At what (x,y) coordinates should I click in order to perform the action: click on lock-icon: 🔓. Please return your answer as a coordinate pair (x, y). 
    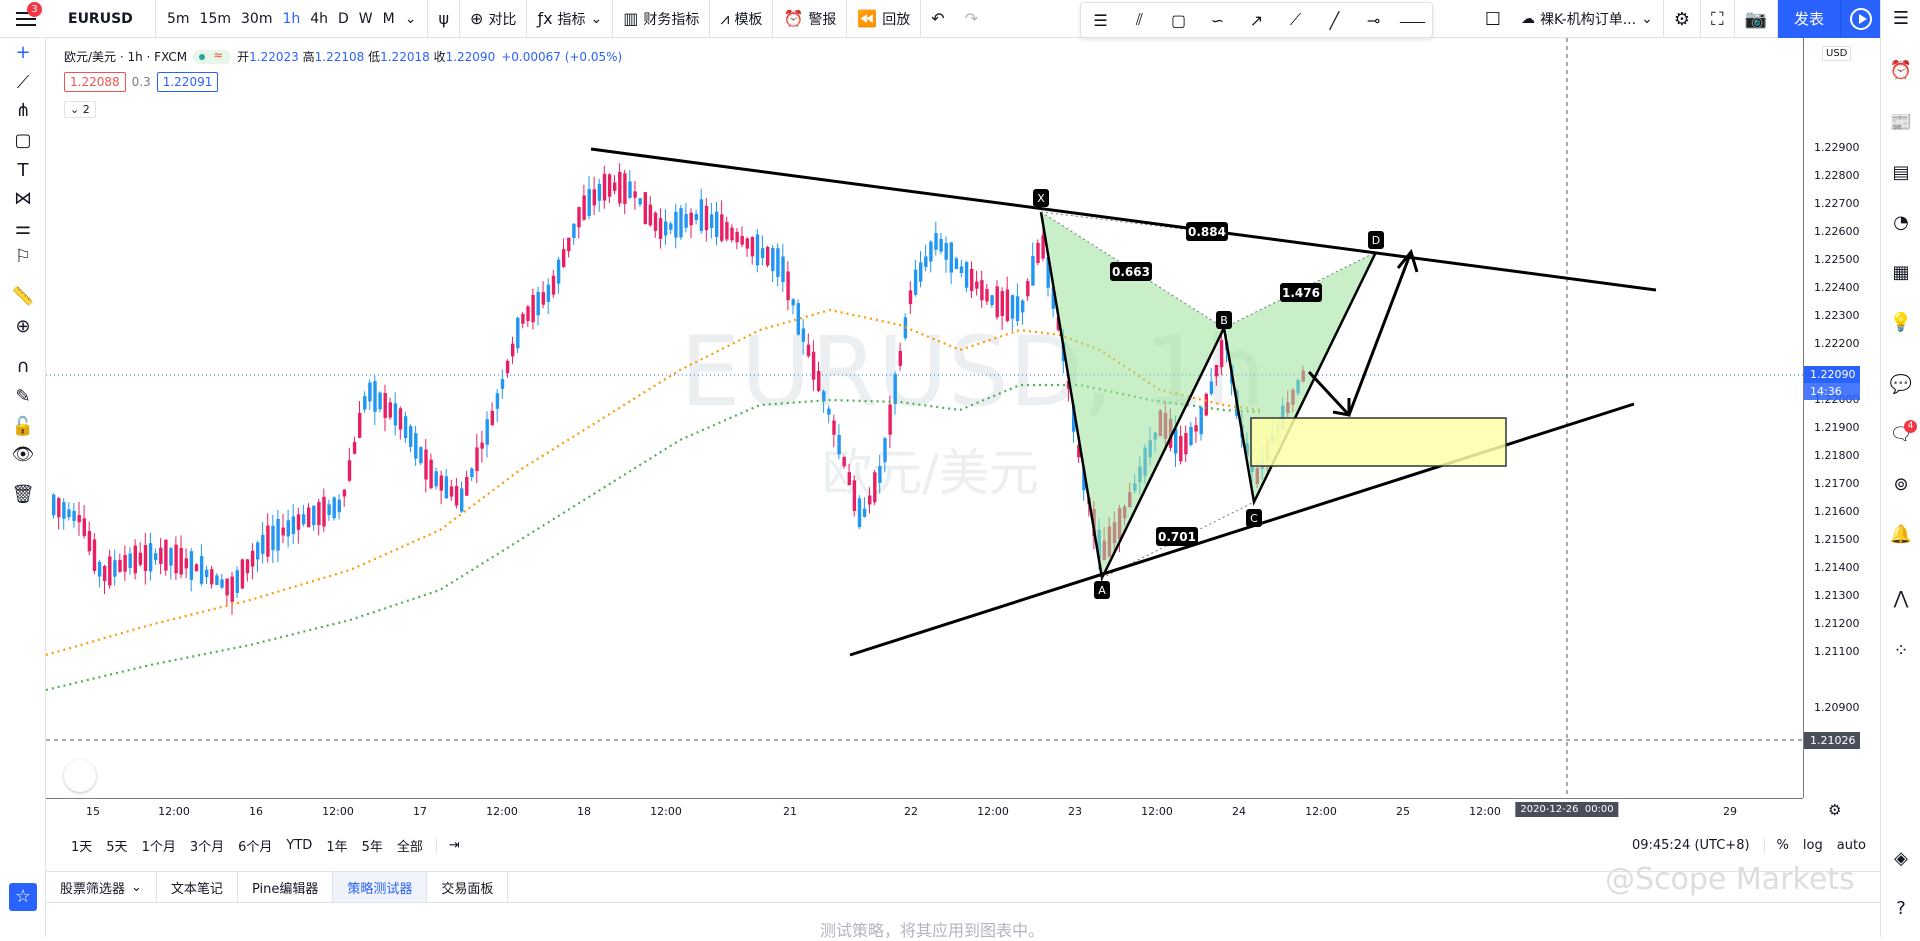
    Looking at the image, I should click on (23, 426).